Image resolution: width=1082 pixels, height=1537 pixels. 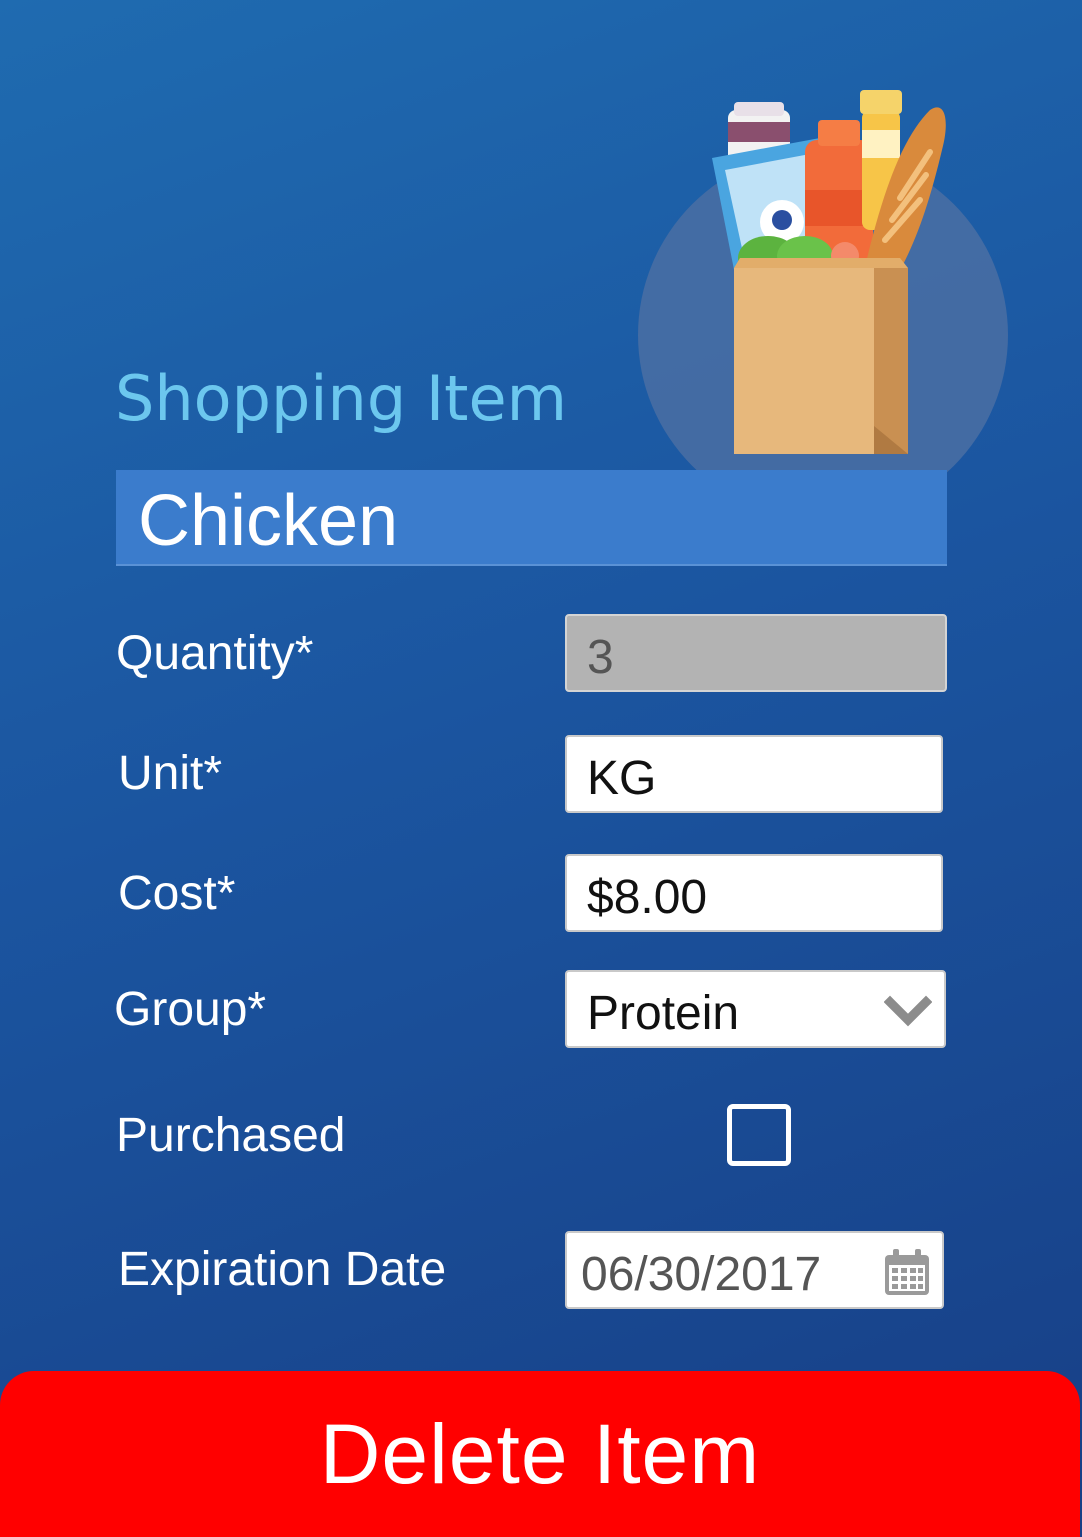 What do you see at coordinates (341, 398) in the screenshot?
I see `page-title: Shopping Item` at bounding box center [341, 398].